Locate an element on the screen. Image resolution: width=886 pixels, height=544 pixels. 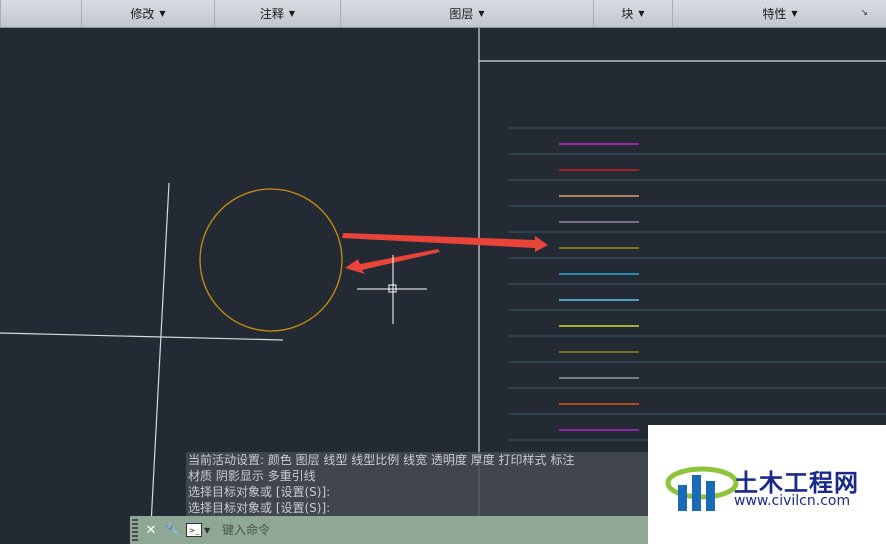
command-prompt-dropdown: >_ ▼ is located at coordinates (201, 530).